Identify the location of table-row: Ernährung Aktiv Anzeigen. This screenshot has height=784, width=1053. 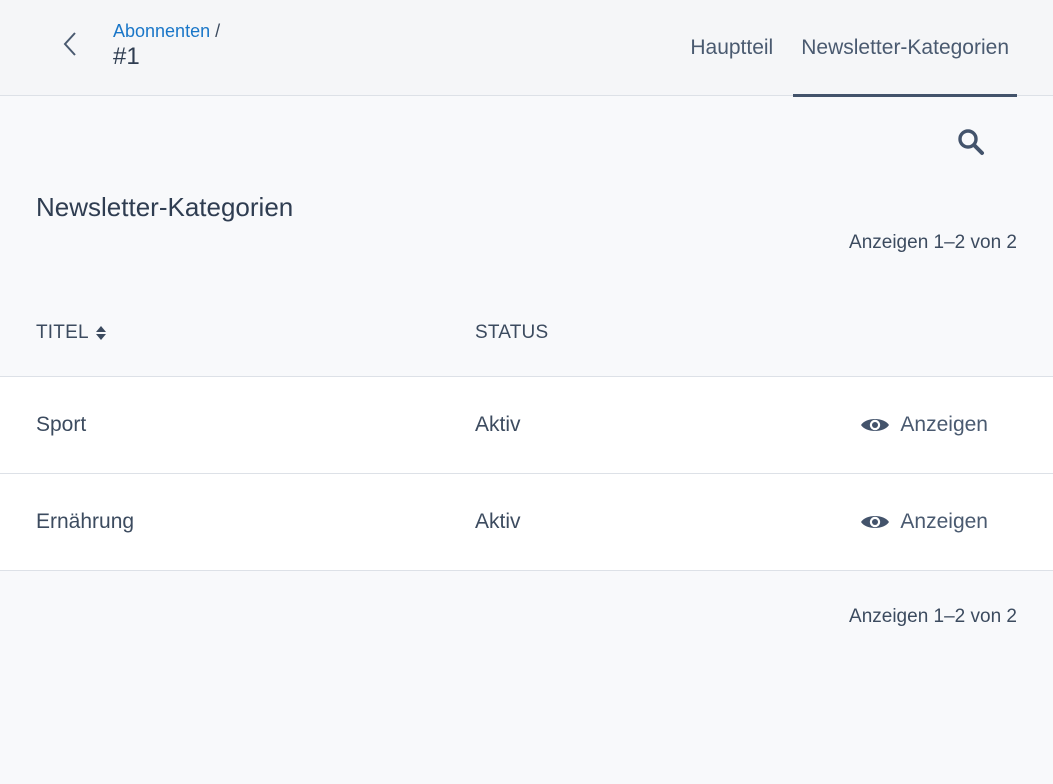
(526, 522).